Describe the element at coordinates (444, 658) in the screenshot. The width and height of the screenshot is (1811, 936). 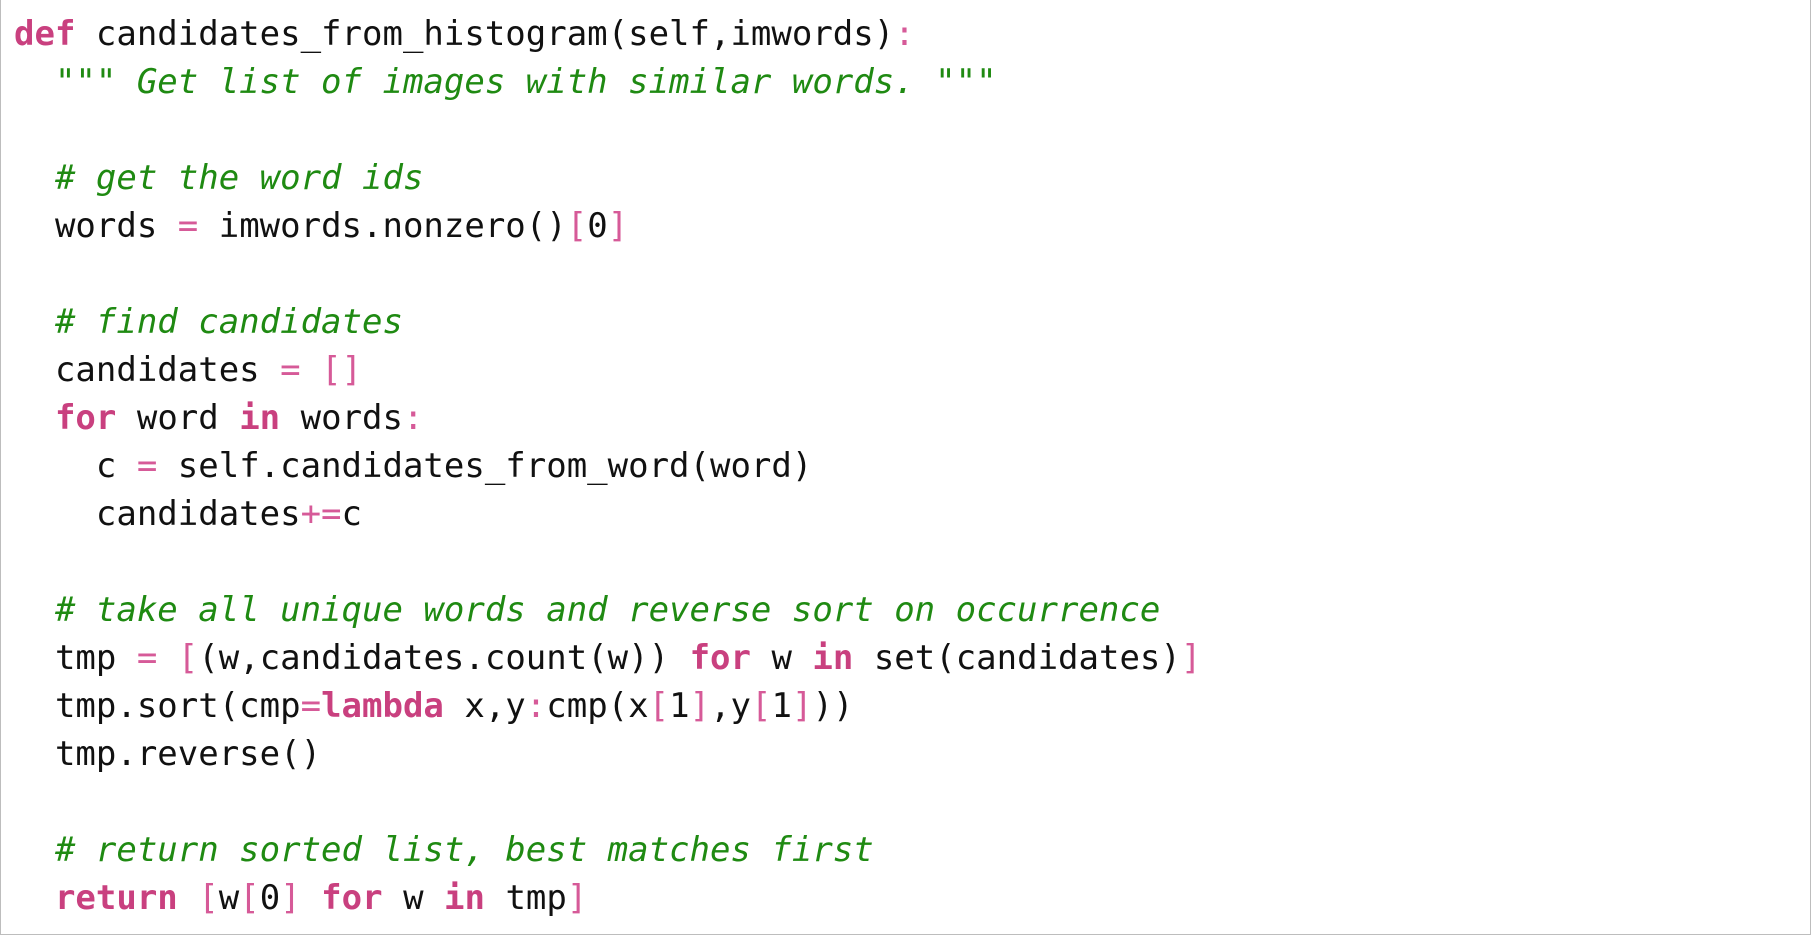
I see `code-token: (w,candidates.count(w))` at that location.